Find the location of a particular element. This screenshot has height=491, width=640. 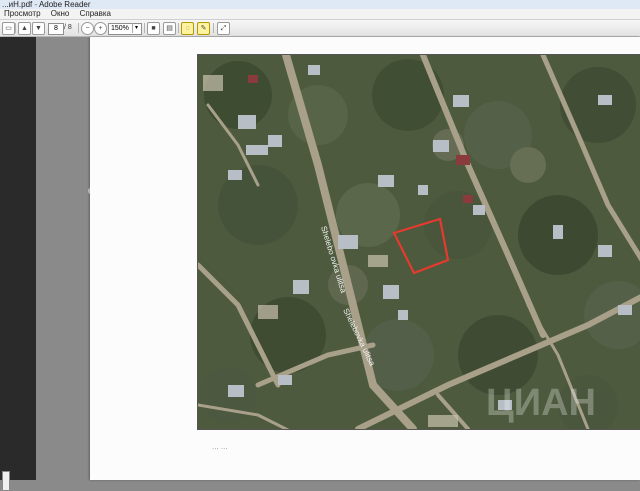

pen-icon: ✎ is located at coordinates (203, 28).